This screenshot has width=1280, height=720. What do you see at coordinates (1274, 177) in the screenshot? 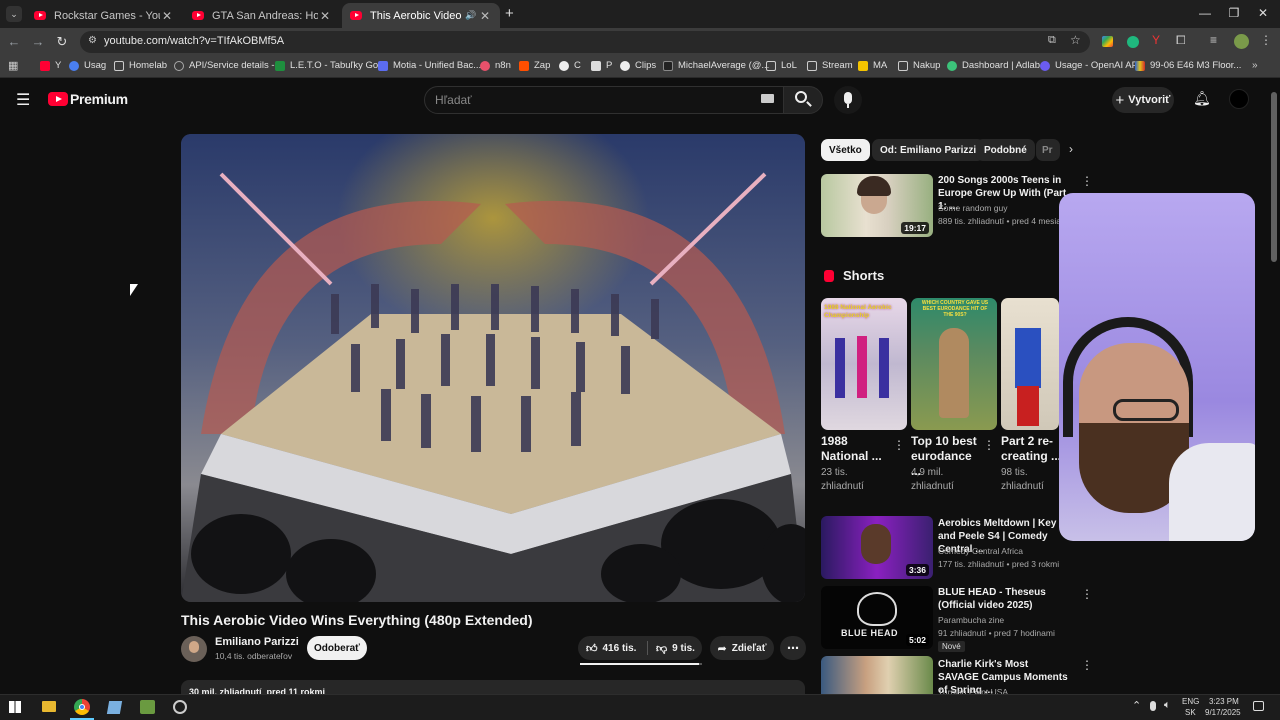
I see `scrollbar-thumb` at bounding box center [1274, 177].